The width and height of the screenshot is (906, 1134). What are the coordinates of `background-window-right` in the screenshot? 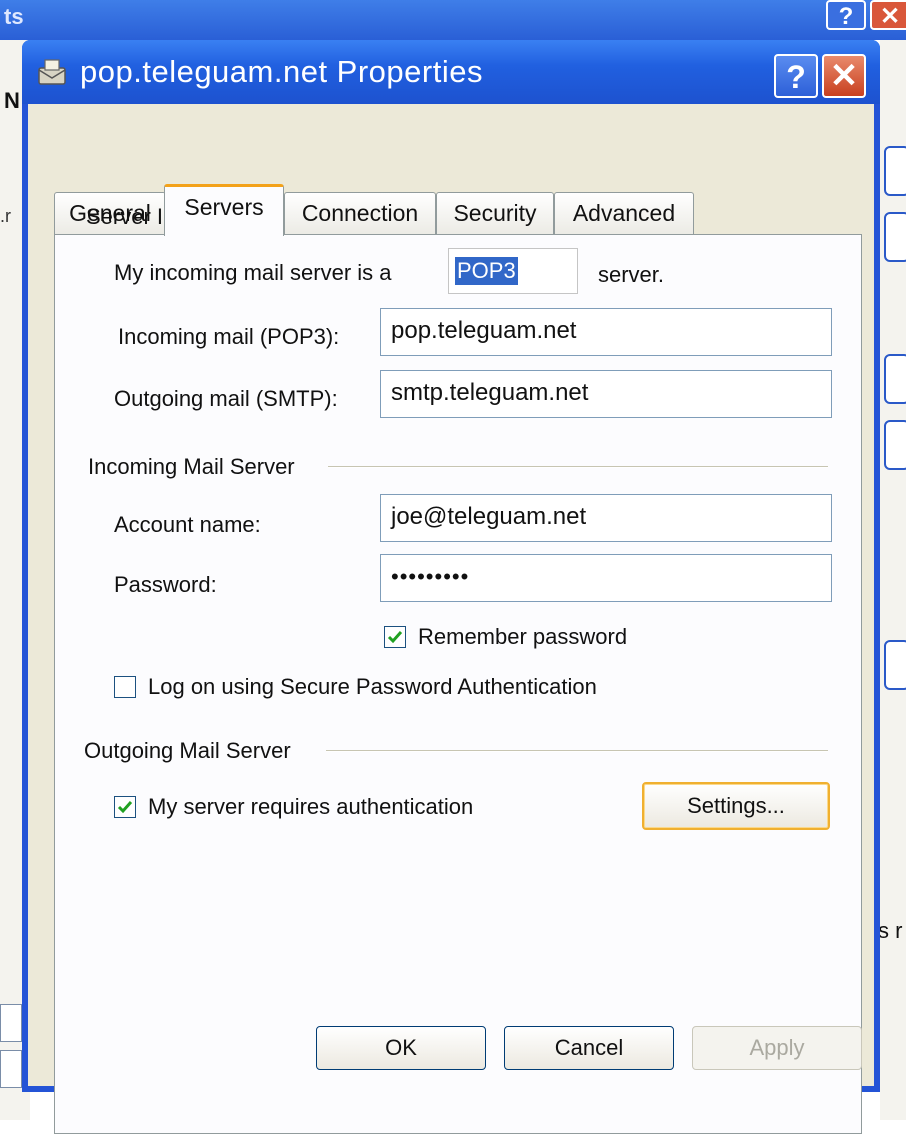 It's located at (893, 580).